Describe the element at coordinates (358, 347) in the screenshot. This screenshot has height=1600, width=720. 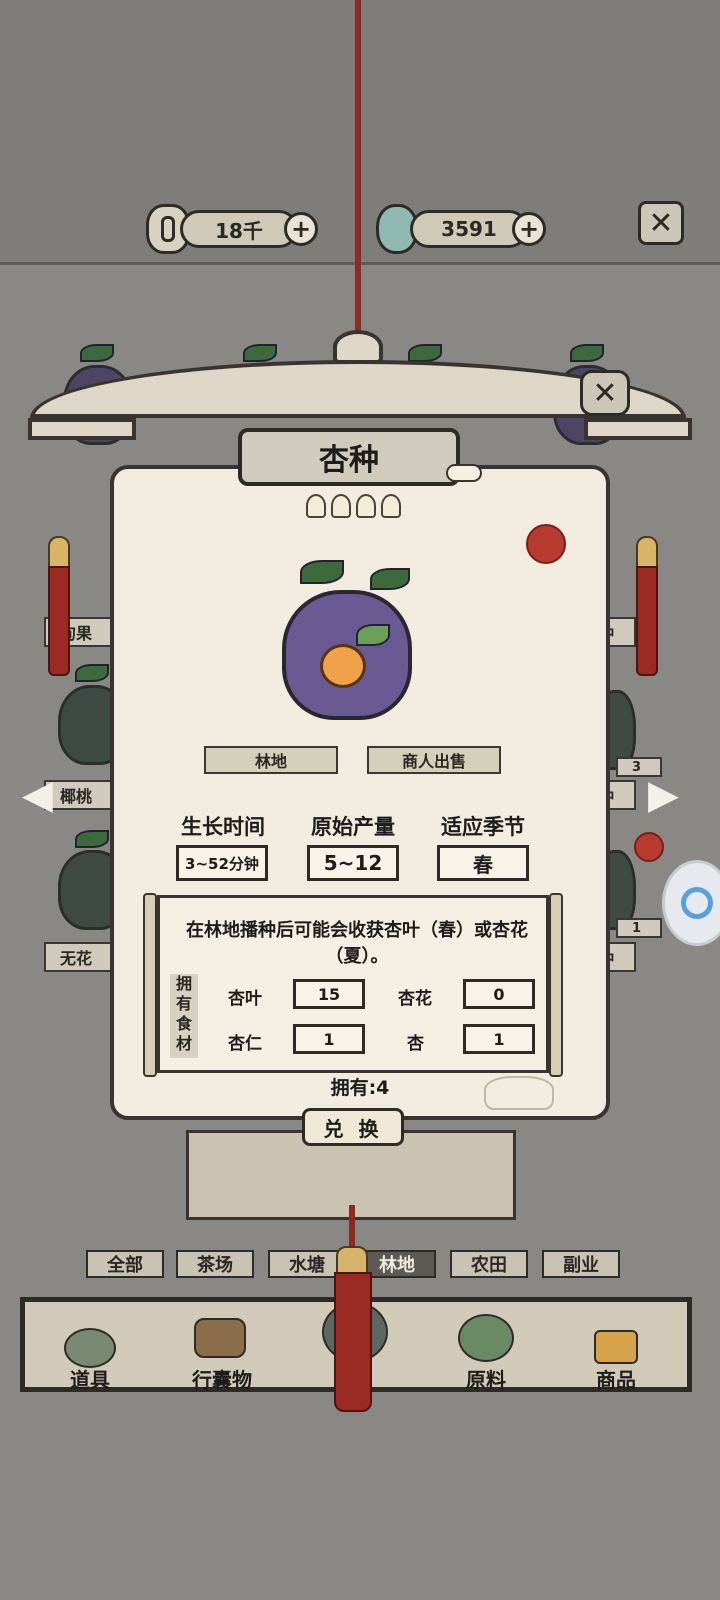
I see `roof-knob` at that location.